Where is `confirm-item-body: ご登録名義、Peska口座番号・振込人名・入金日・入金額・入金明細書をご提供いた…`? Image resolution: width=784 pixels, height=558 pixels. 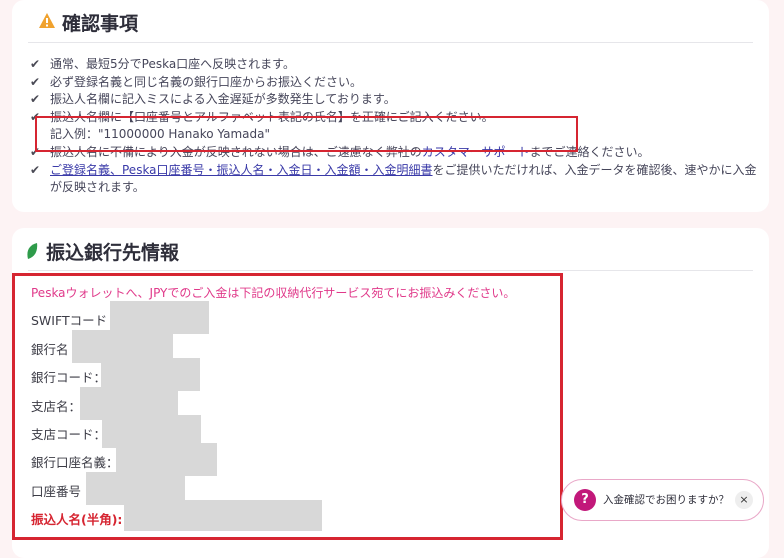
confirm-item-body: ご登録名義、Peska口座番号・振込人名・入金日・入金額・入金明細書をご提供いた… is located at coordinates (405, 179).